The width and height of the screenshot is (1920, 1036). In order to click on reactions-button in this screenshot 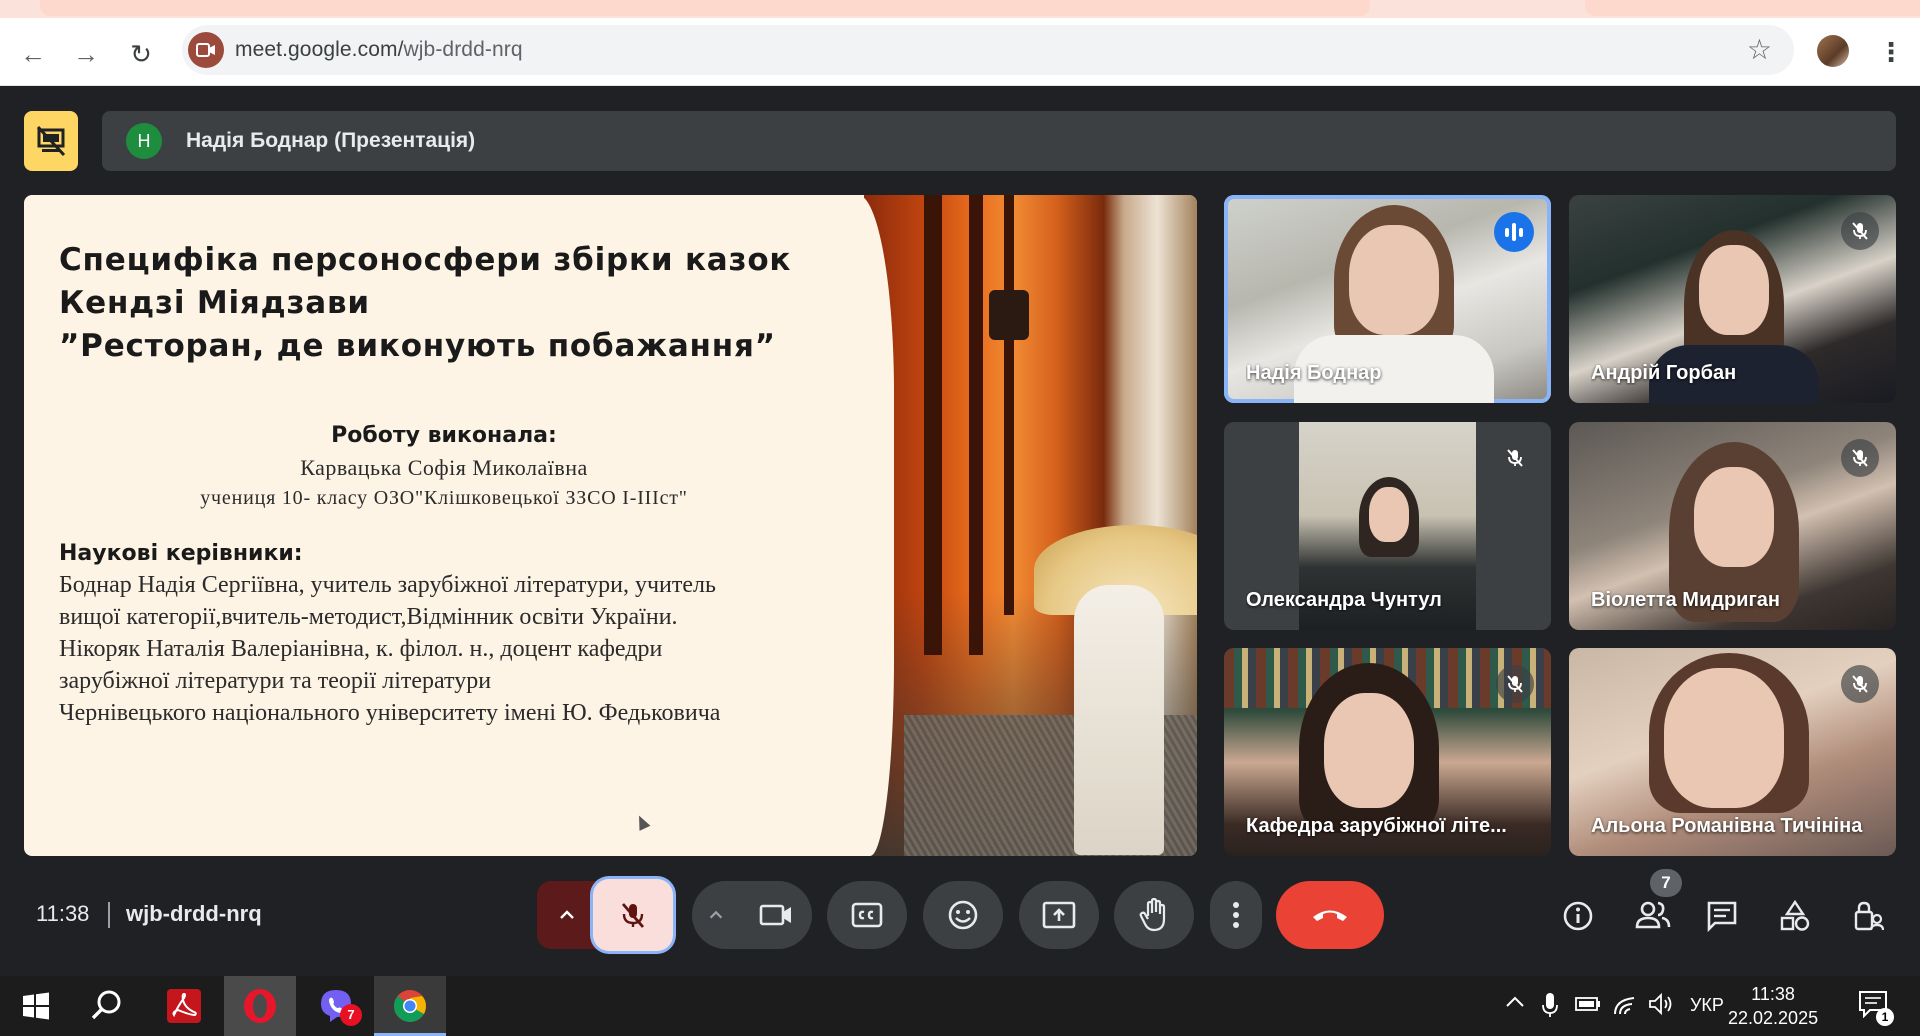, I will do `click(963, 915)`.